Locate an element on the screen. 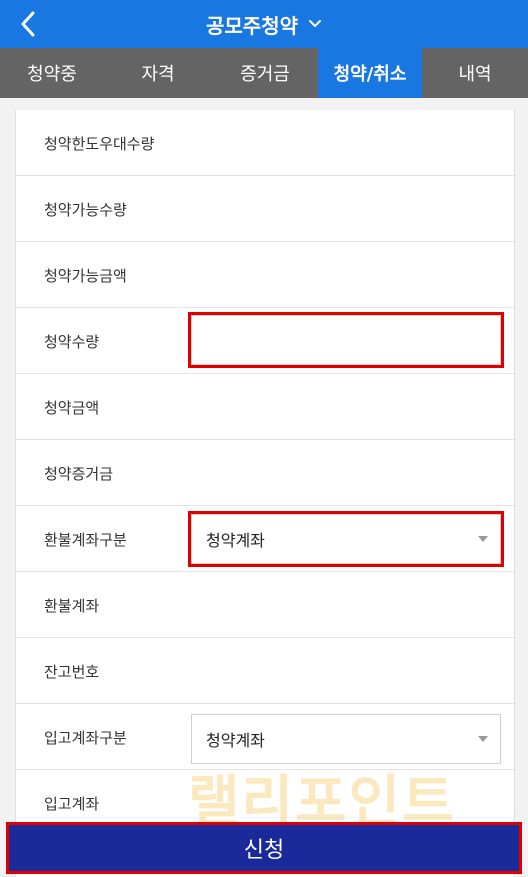 The height and width of the screenshot is (877, 528). row-label: 청약가능금액 is located at coordinates (85, 275).